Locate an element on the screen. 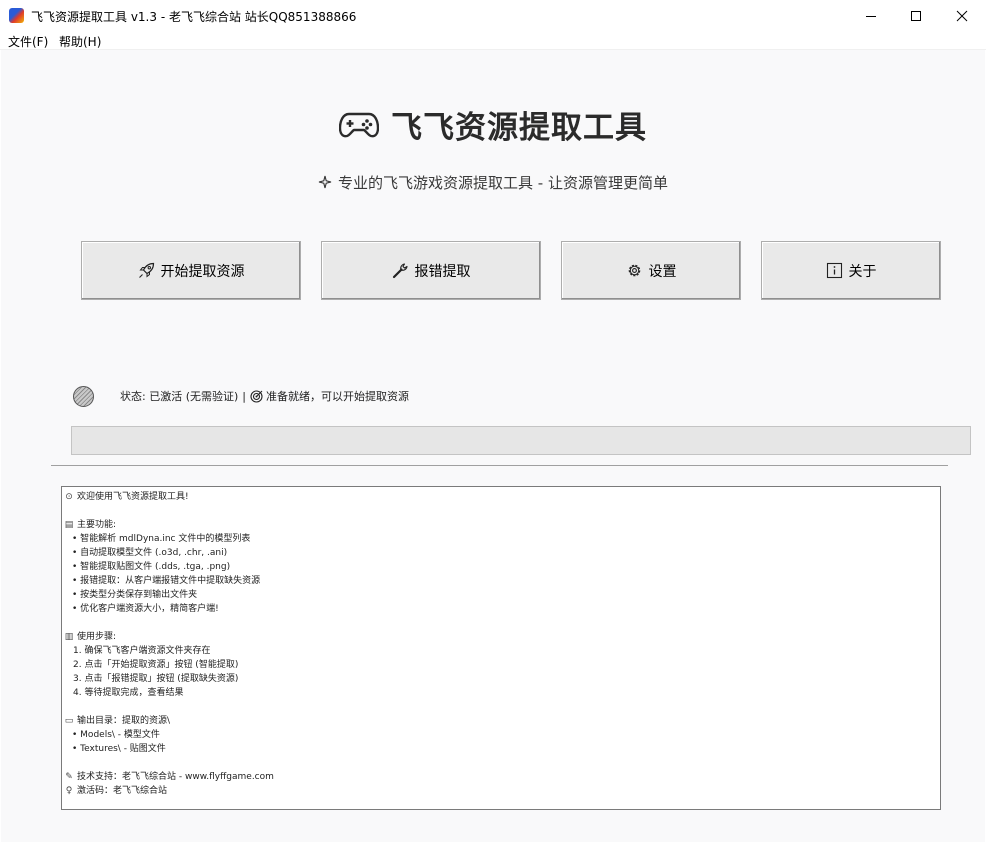 This screenshot has height=843, width=986. title-bar: 飞飞资源提取工具 v1.3 - 老飞飞综合站 站长QQ851388866 is located at coordinates (493, 15).